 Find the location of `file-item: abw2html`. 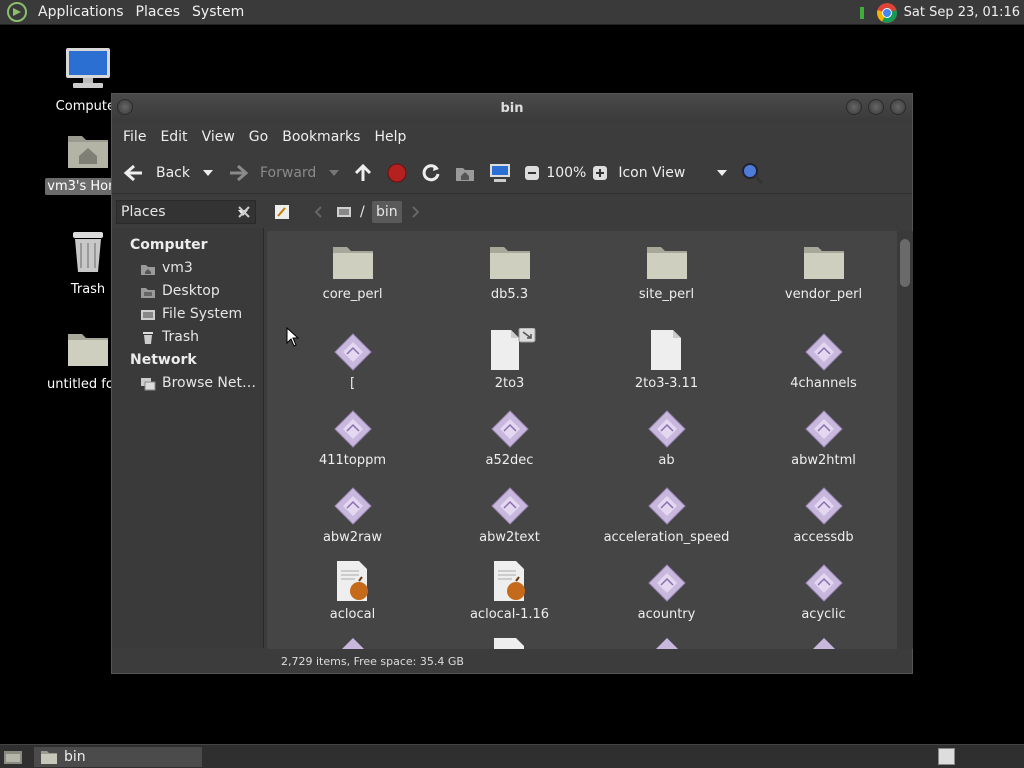

file-item: abw2html is located at coordinates (823, 436).